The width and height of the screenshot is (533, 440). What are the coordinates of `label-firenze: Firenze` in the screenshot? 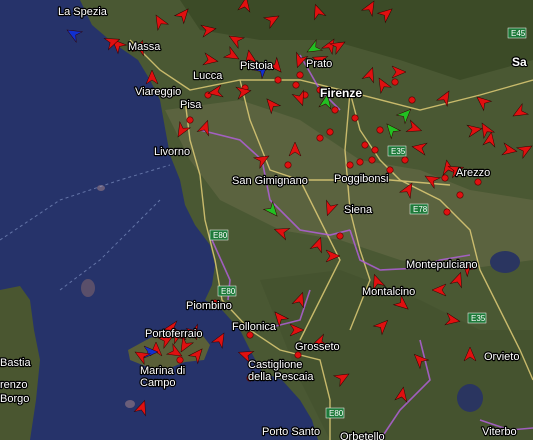 It's located at (341, 93).